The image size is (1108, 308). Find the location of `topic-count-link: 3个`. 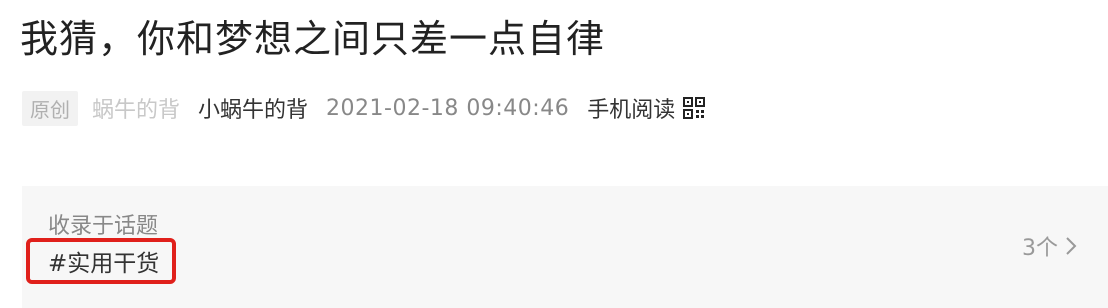

topic-count-link: 3个 is located at coordinates (1050, 246).